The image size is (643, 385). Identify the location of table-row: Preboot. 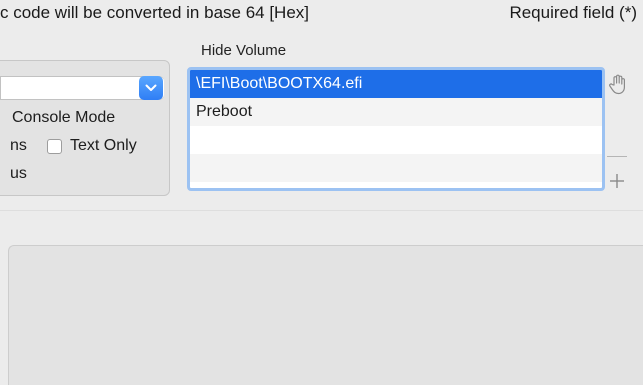
(396, 112).